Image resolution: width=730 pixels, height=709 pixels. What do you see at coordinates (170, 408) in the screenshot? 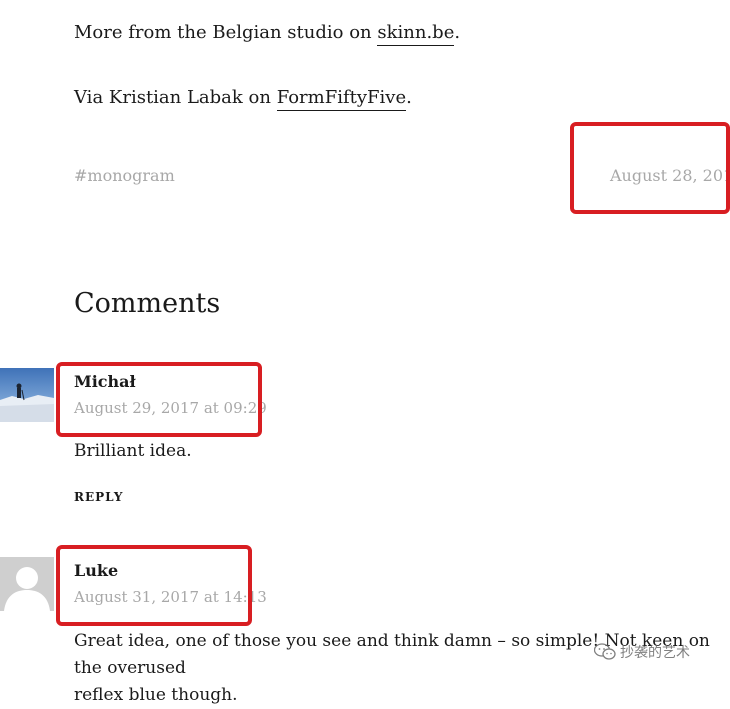
I see `comment-date: August 29, 2017 at 09:29` at bounding box center [170, 408].